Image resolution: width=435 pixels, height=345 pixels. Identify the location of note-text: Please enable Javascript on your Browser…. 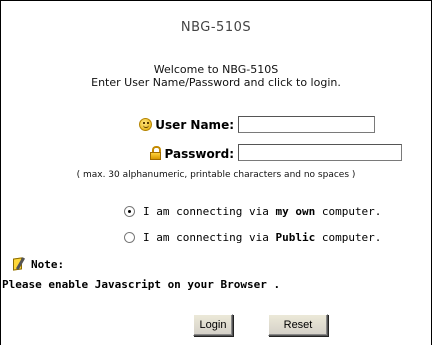
(141, 284).